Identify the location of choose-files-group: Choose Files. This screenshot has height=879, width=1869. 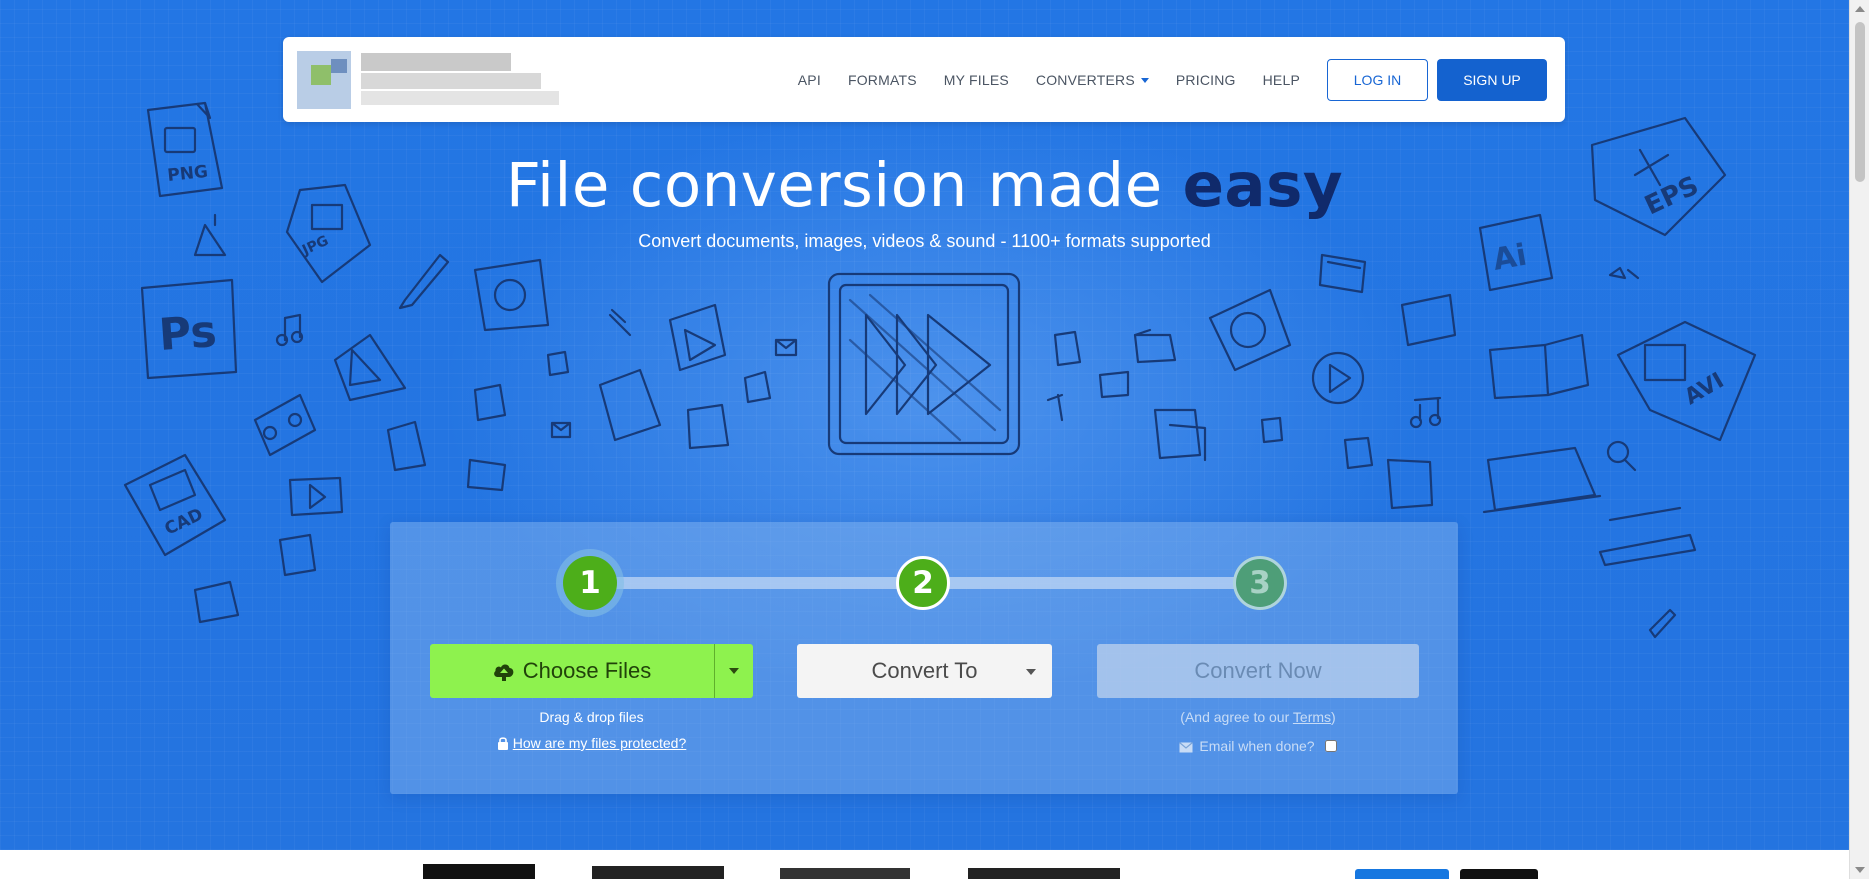
(591, 671).